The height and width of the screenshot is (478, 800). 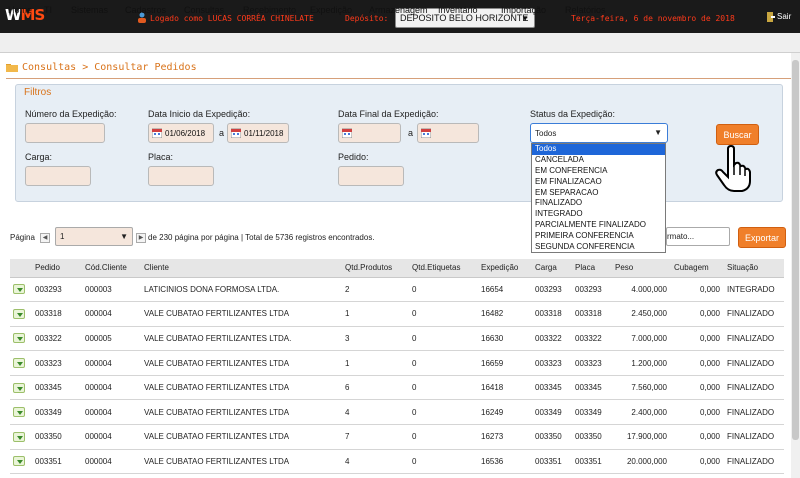 What do you see at coordinates (592, 437) in the screenshot?
I see `cell-placa: 003350` at bounding box center [592, 437].